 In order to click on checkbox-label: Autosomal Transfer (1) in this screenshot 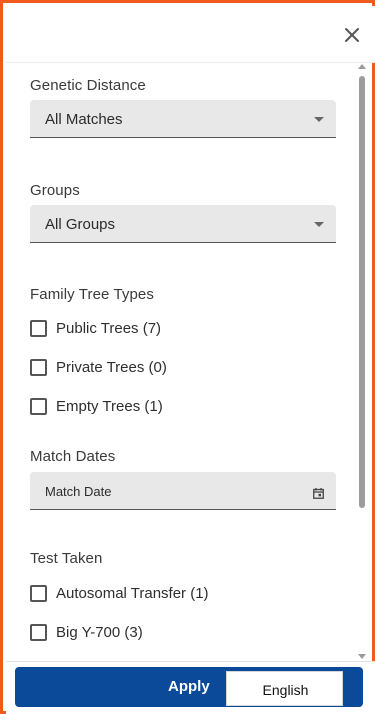, I will do `click(132, 593)`.